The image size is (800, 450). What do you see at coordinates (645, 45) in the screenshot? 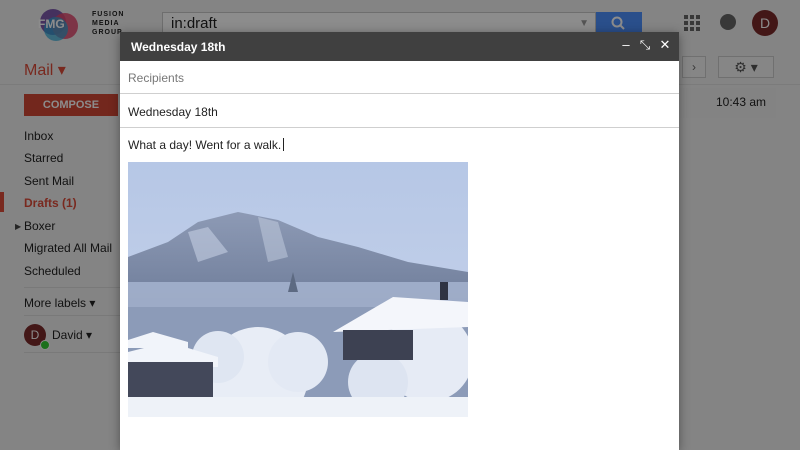
I see `popout-icon: ⤡` at bounding box center [645, 45].